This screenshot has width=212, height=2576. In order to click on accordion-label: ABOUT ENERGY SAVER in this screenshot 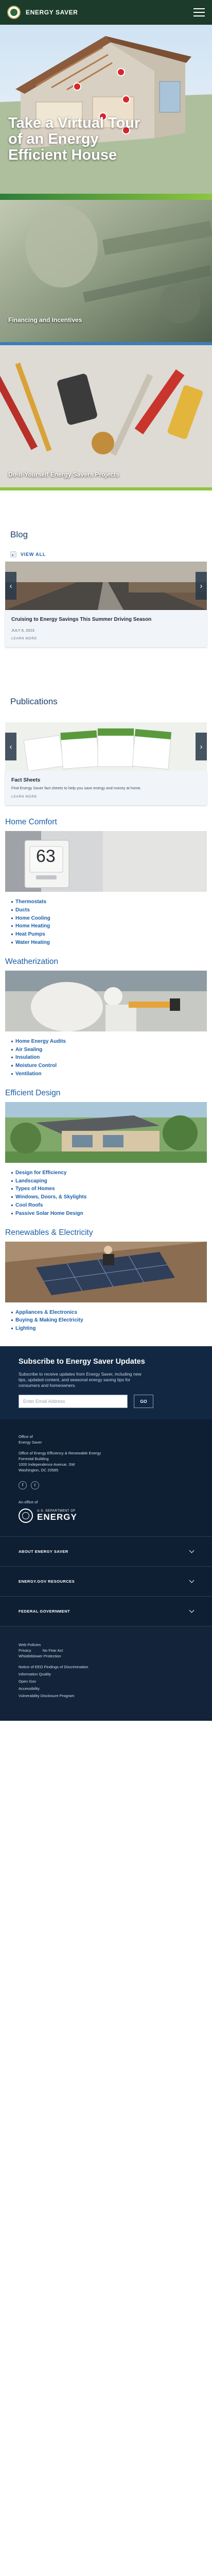, I will do `click(43, 1551)`.